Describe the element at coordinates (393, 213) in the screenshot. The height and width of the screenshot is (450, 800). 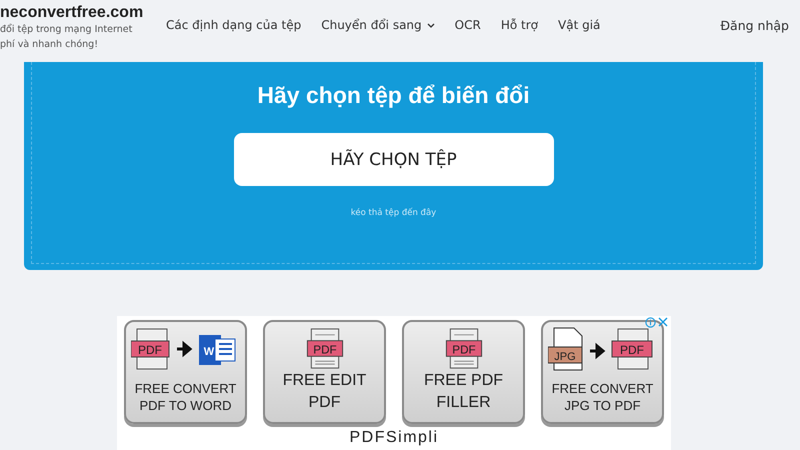
I see `drop-hint: kéo thả tệp đến đây` at that location.